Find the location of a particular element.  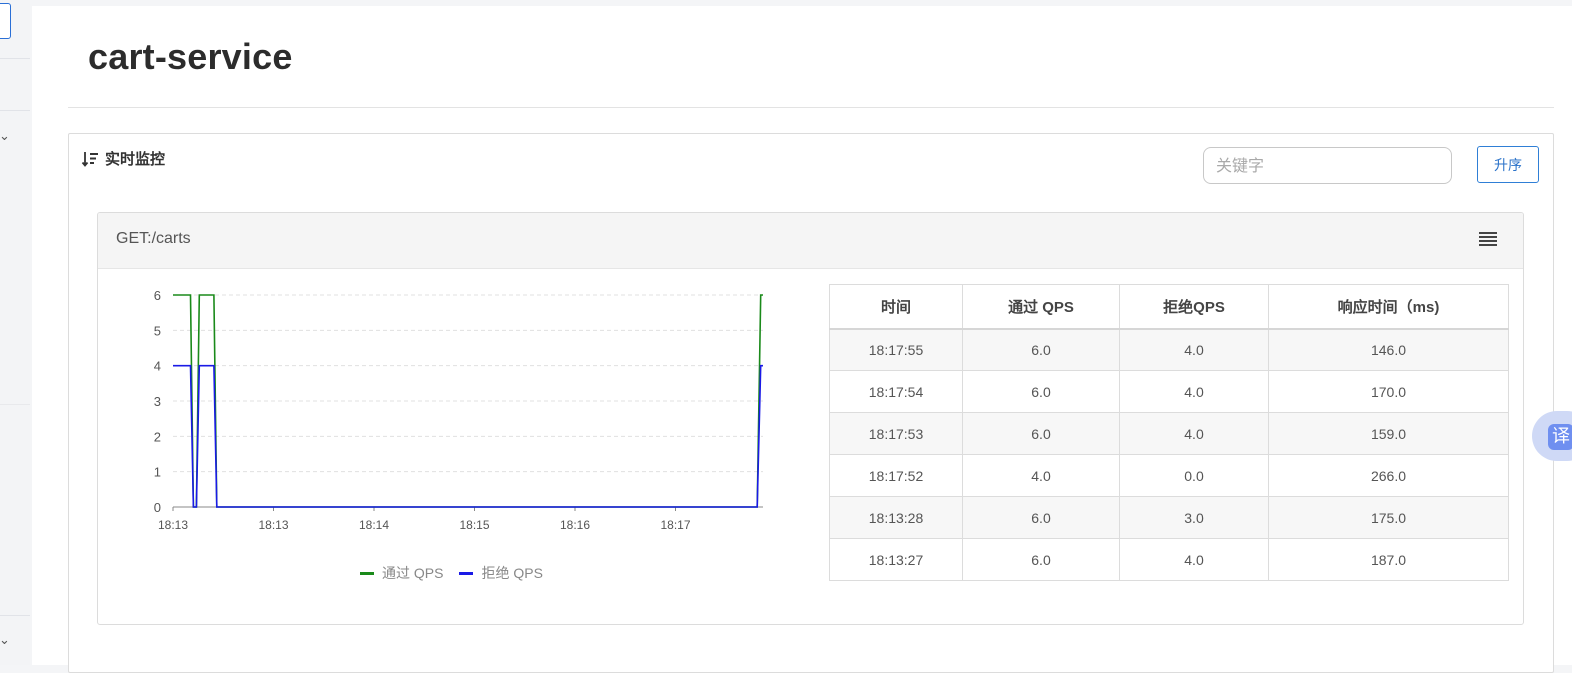

table-row: 18:17:55 6.0 4.0 146.0 is located at coordinates (1169, 349).